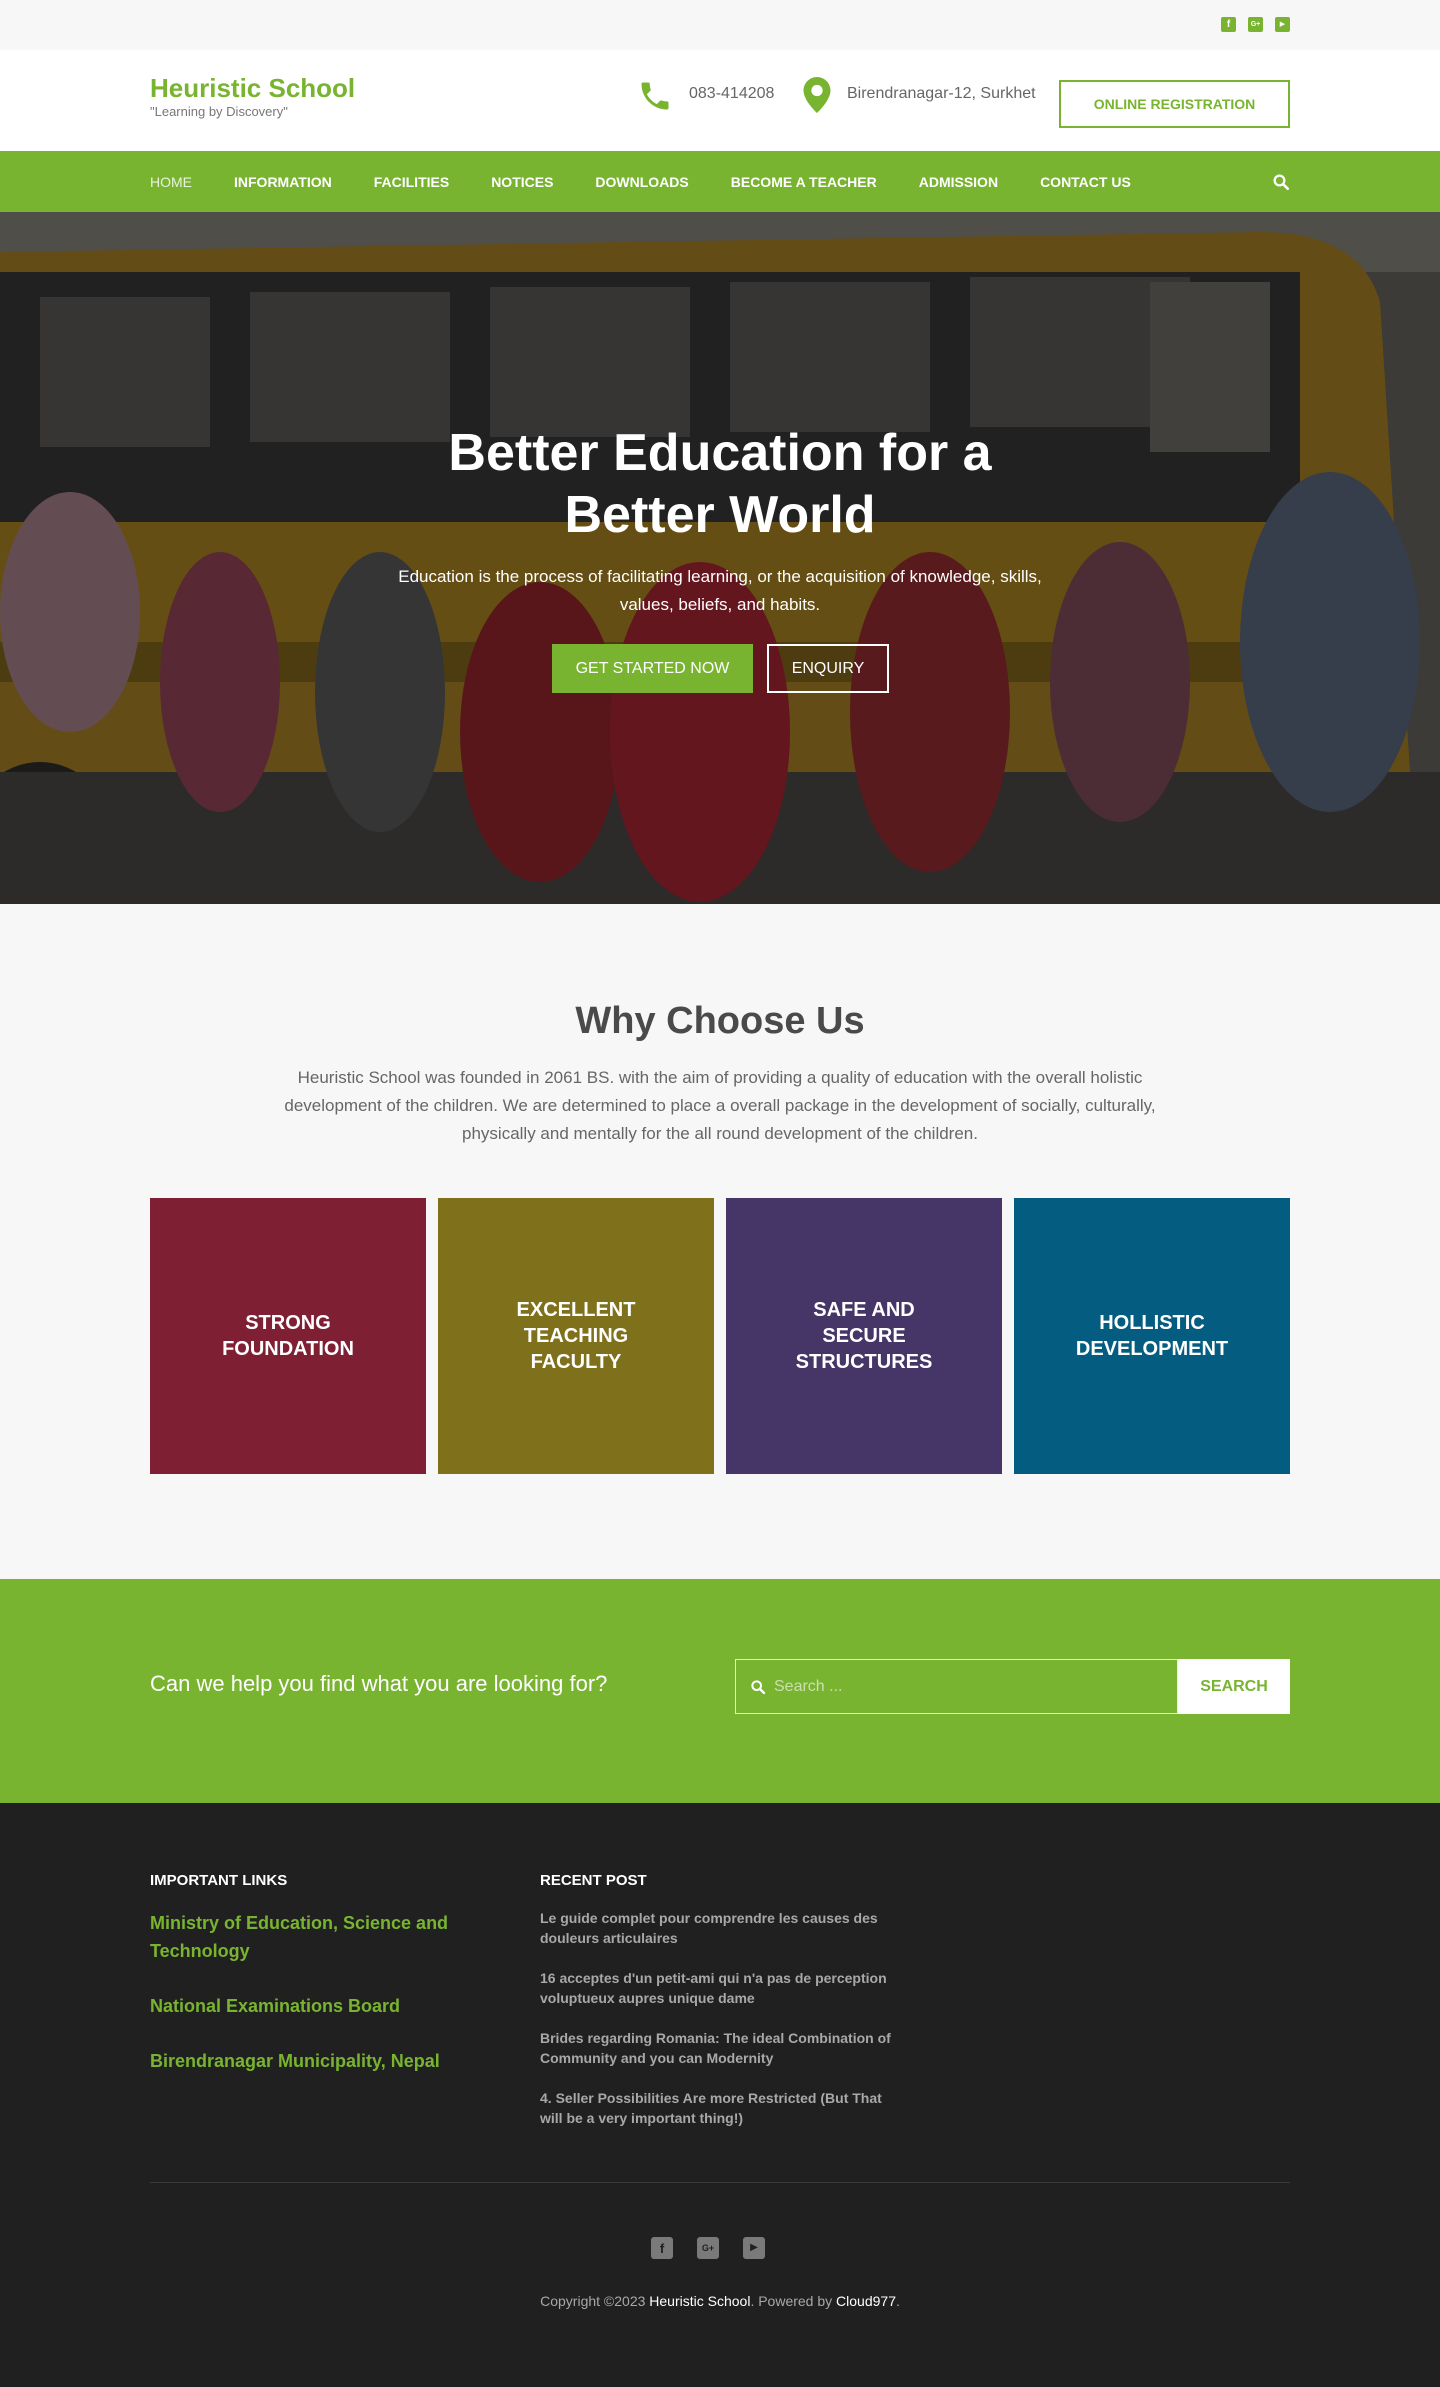 The height and width of the screenshot is (2387, 1440). Describe the element at coordinates (283, 182) in the screenshot. I see `nav-item-information: INFORMATION` at that location.